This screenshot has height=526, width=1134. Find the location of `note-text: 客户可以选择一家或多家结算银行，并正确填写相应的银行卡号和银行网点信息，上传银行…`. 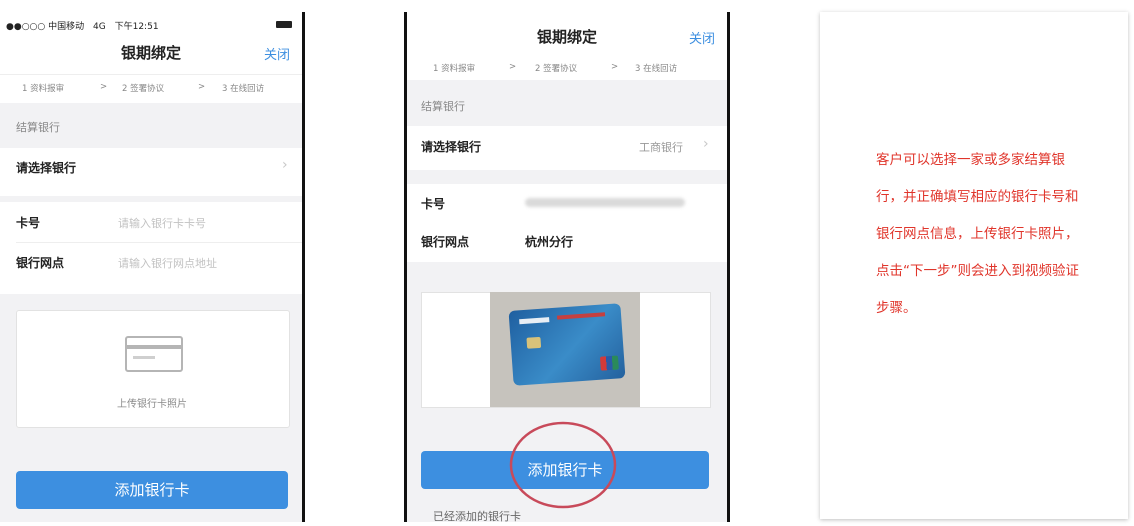

note-text: 客户可以选择一家或多家结算银行，并正确填写相应的银行卡号和银行网点信息，上传银行… is located at coordinates (977, 234).